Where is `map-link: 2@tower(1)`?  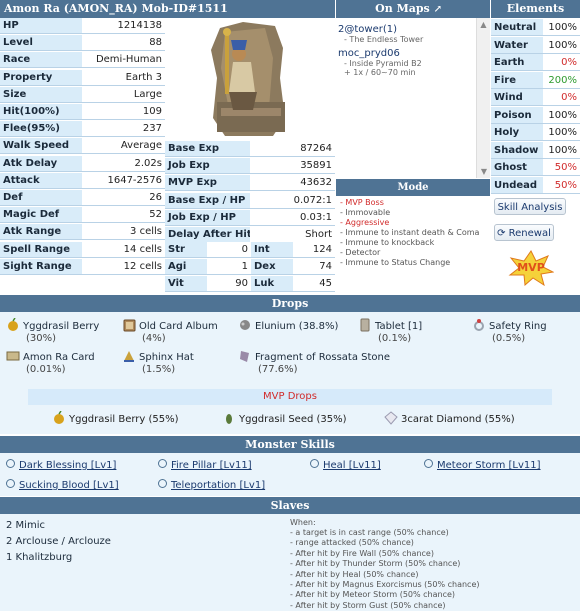
map-link: 2@tower(1) is located at coordinates (406, 29).